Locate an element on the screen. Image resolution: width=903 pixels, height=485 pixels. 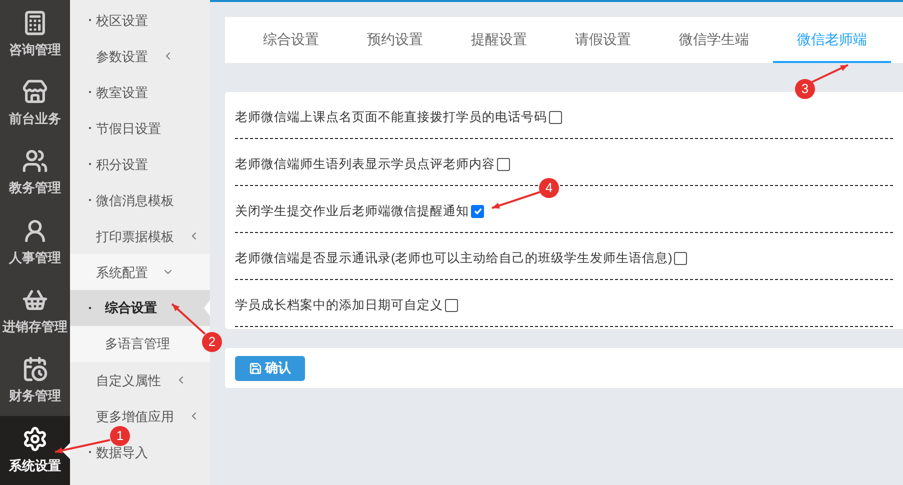
submenu-item: 数据导入 is located at coordinates (122, 452).